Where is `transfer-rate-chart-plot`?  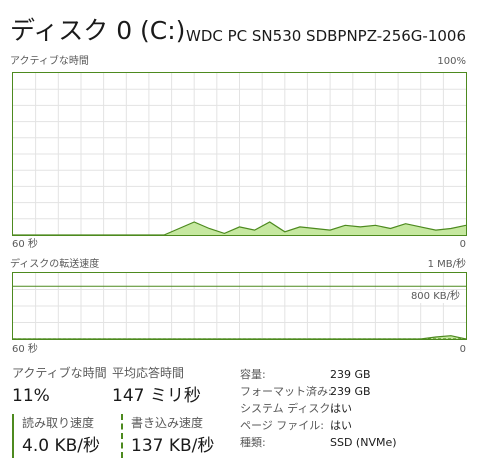
transfer-rate-chart-plot is located at coordinates (239, 306).